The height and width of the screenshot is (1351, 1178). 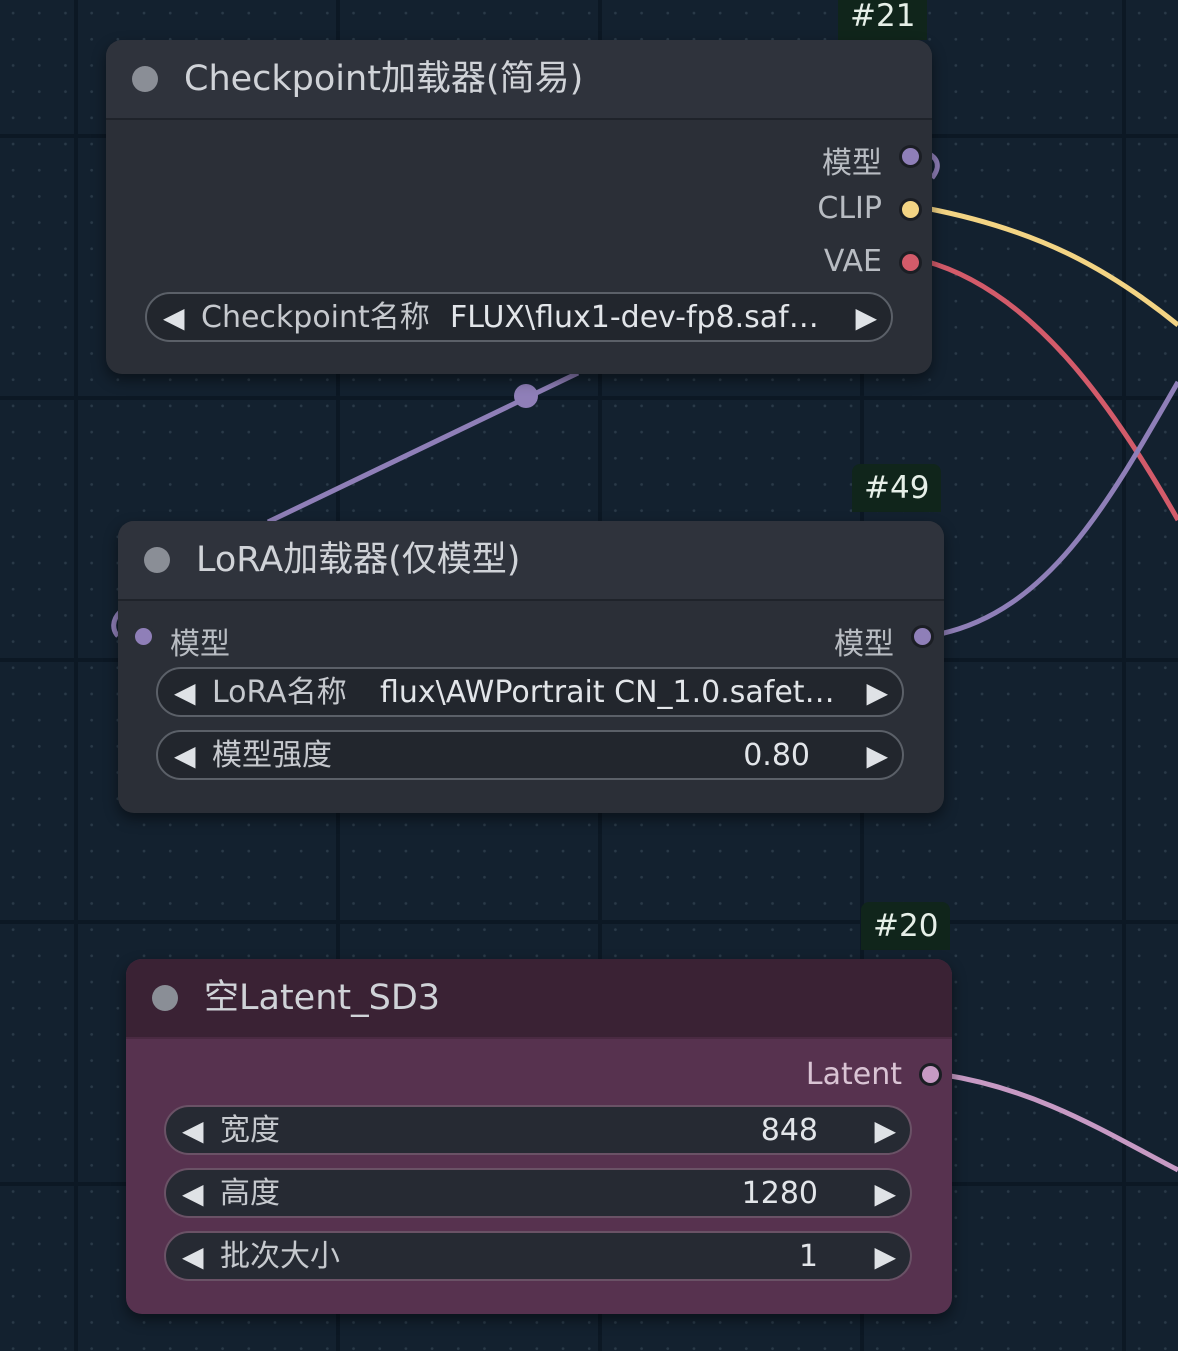 I want to click on node-title: Checkpoint加载器(简易), so click(x=384, y=79).